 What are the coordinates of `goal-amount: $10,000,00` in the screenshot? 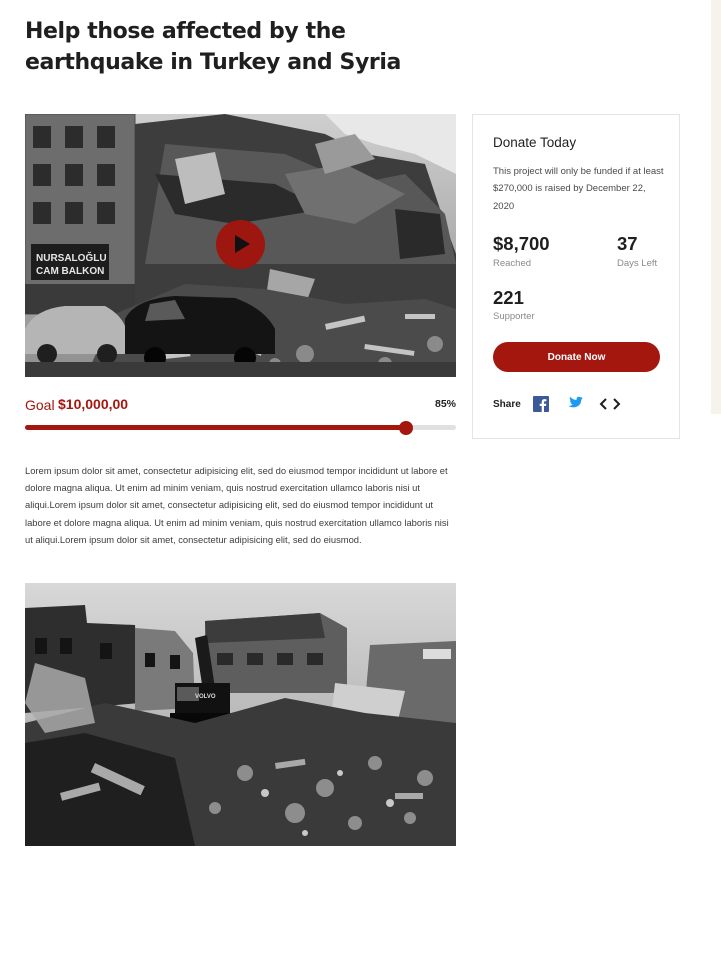 It's located at (93, 404).